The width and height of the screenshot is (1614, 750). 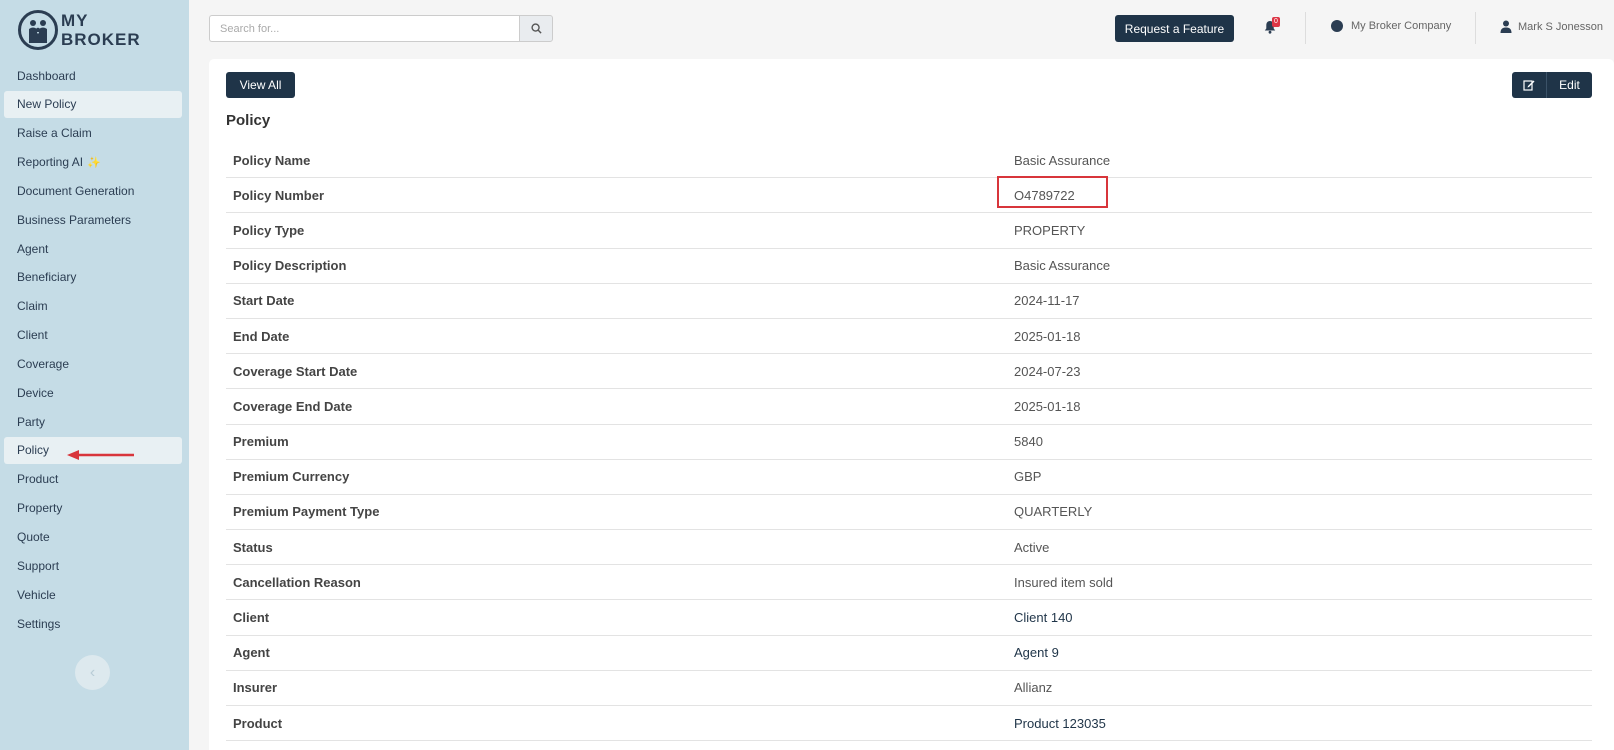 What do you see at coordinates (293, 406) in the screenshot?
I see `field-label: Coverage End Date` at bounding box center [293, 406].